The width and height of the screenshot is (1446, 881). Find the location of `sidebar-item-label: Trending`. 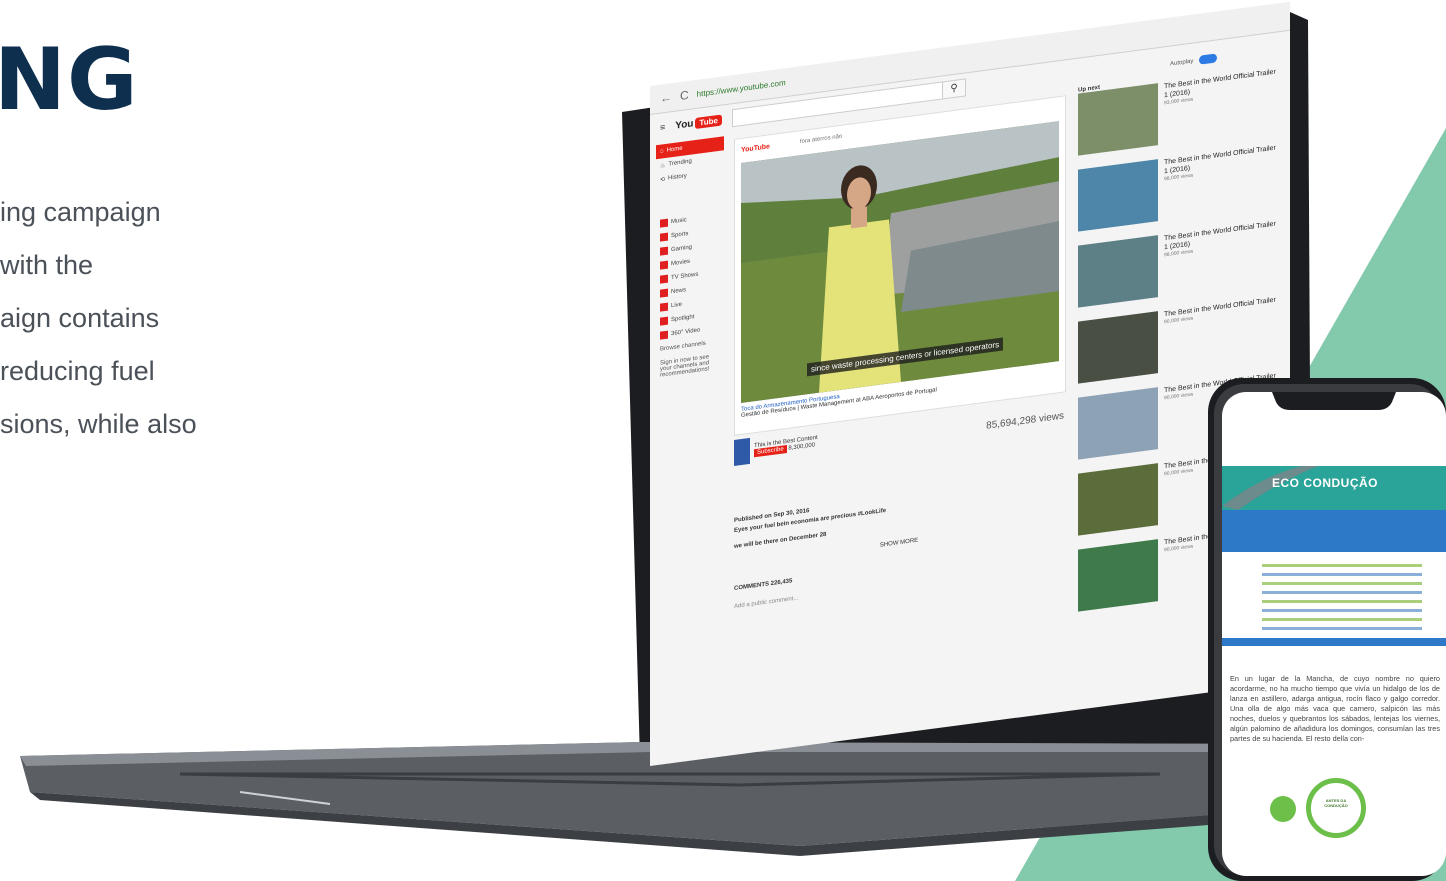

sidebar-item-label: Trending is located at coordinates (680, 163).